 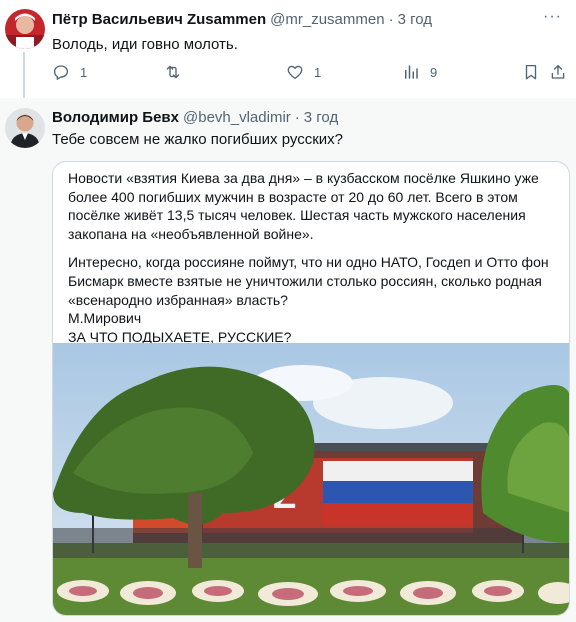 I want to click on card-author: М.Мирович, so click(x=105, y=318).